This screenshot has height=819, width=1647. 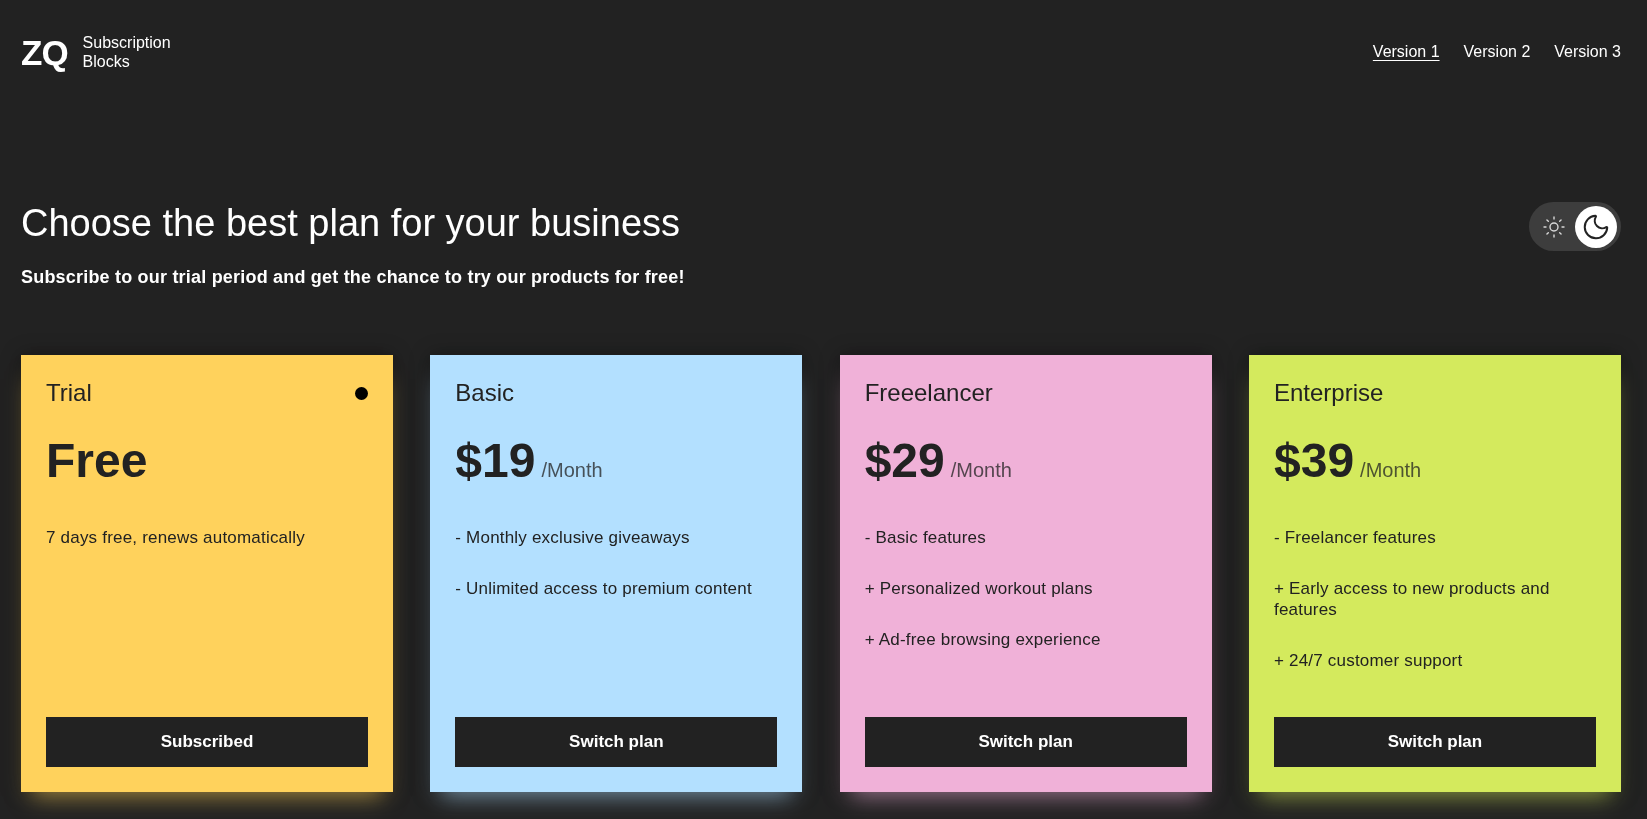 What do you see at coordinates (904, 461) in the screenshot?
I see `plan-price: $29` at bounding box center [904, 461].